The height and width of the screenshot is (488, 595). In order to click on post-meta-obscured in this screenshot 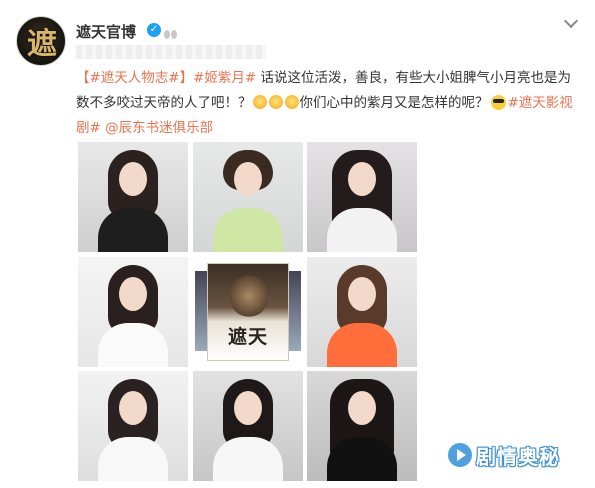, I will do `click(171, 52)`.